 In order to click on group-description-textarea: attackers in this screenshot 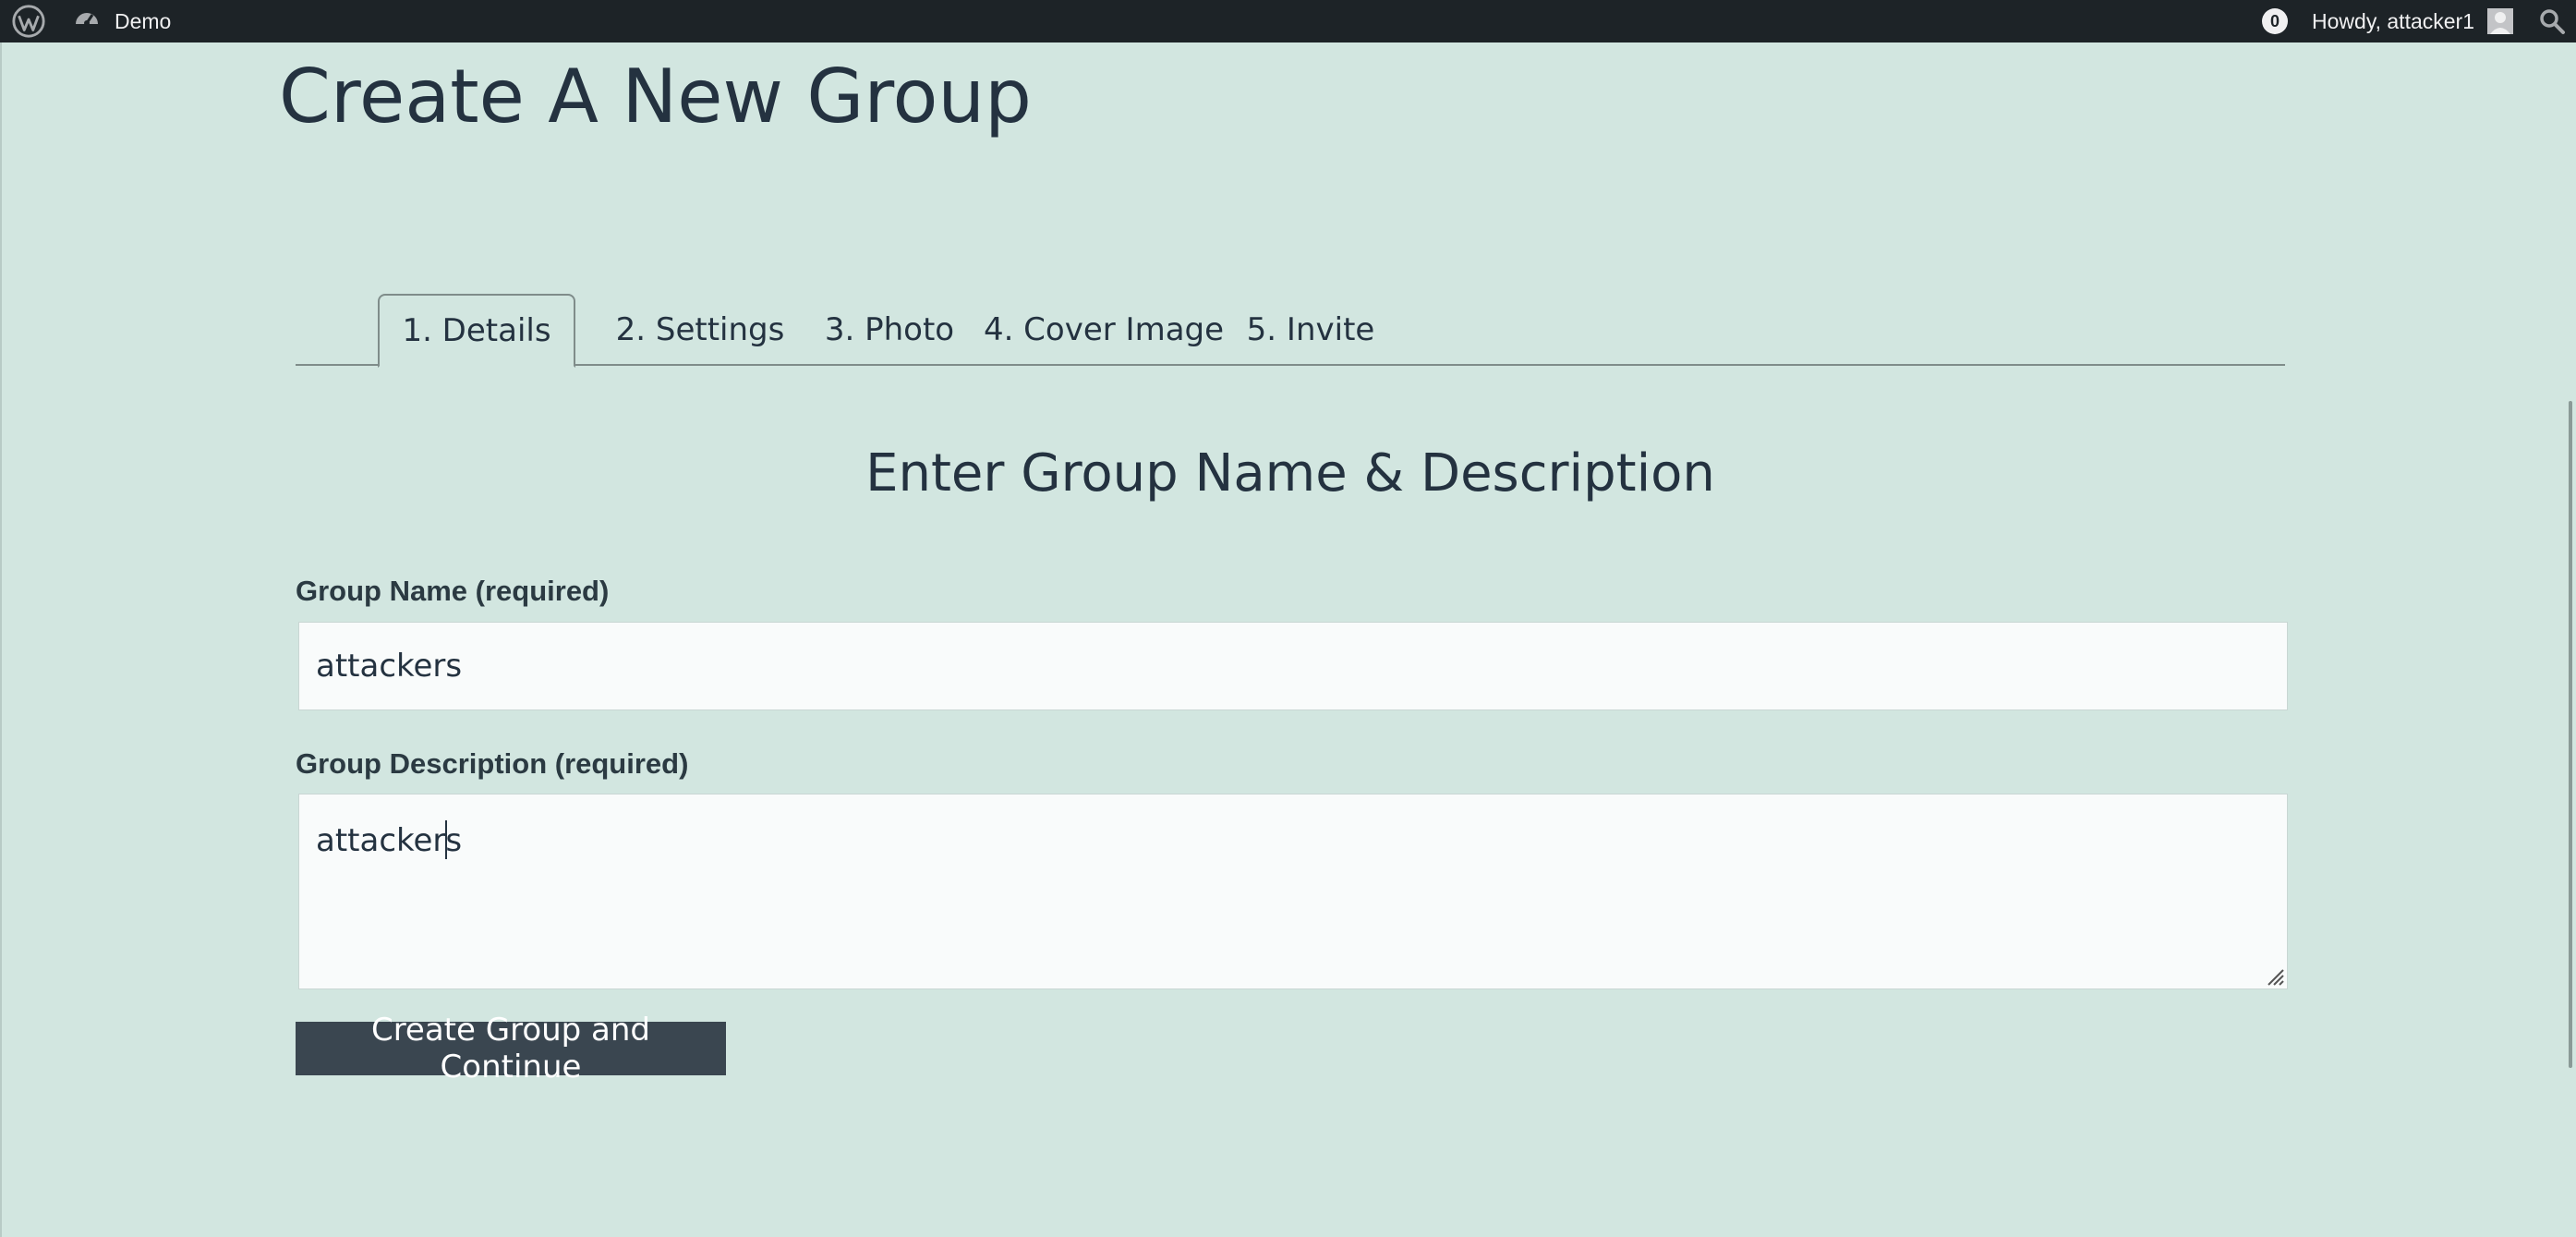, I will do `click(1293, 891)`.